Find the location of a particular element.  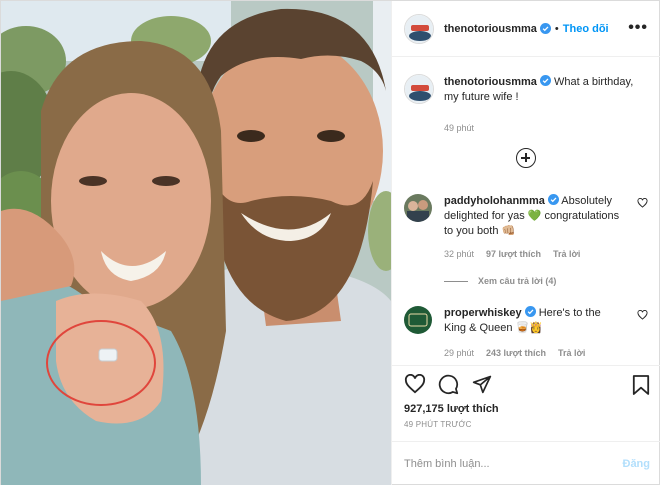

more-options-icon: ••• is located at coordinates (638, 28).